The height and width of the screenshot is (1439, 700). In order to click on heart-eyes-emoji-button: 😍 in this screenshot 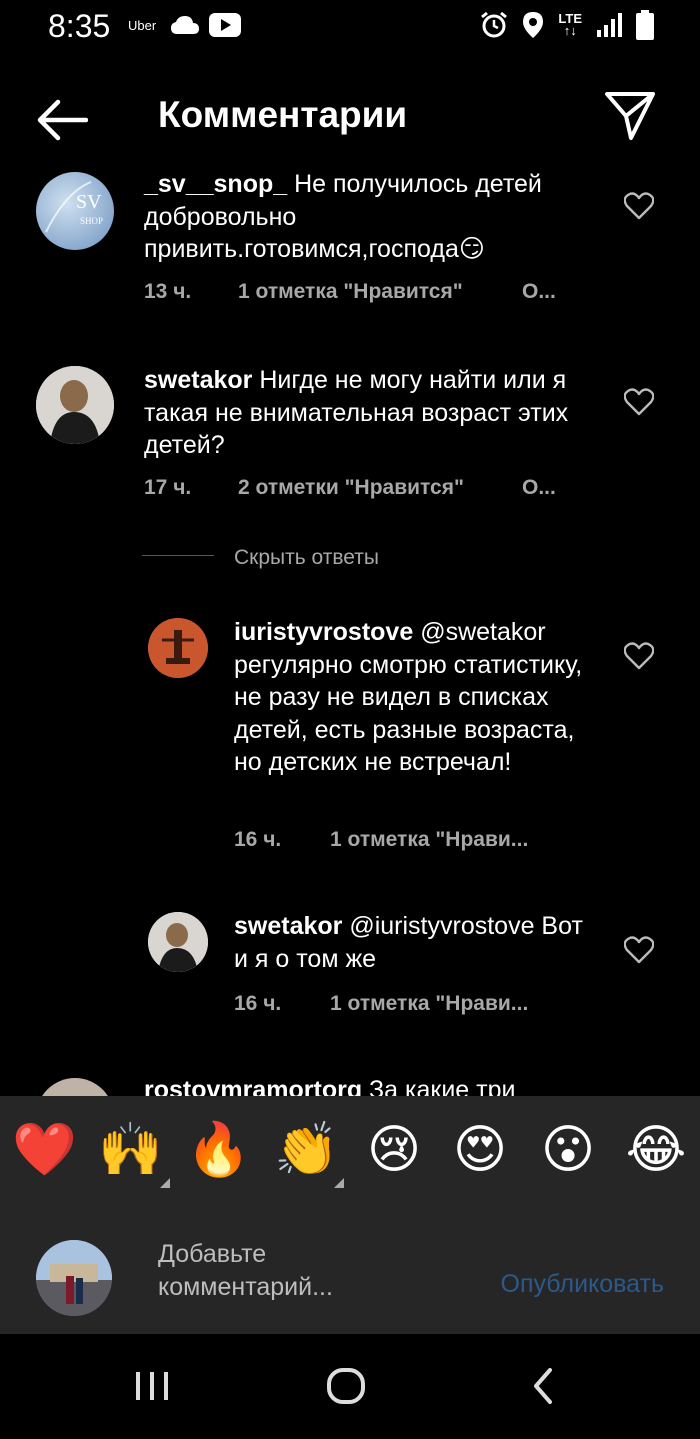, I will do `click(480, 1150)`.